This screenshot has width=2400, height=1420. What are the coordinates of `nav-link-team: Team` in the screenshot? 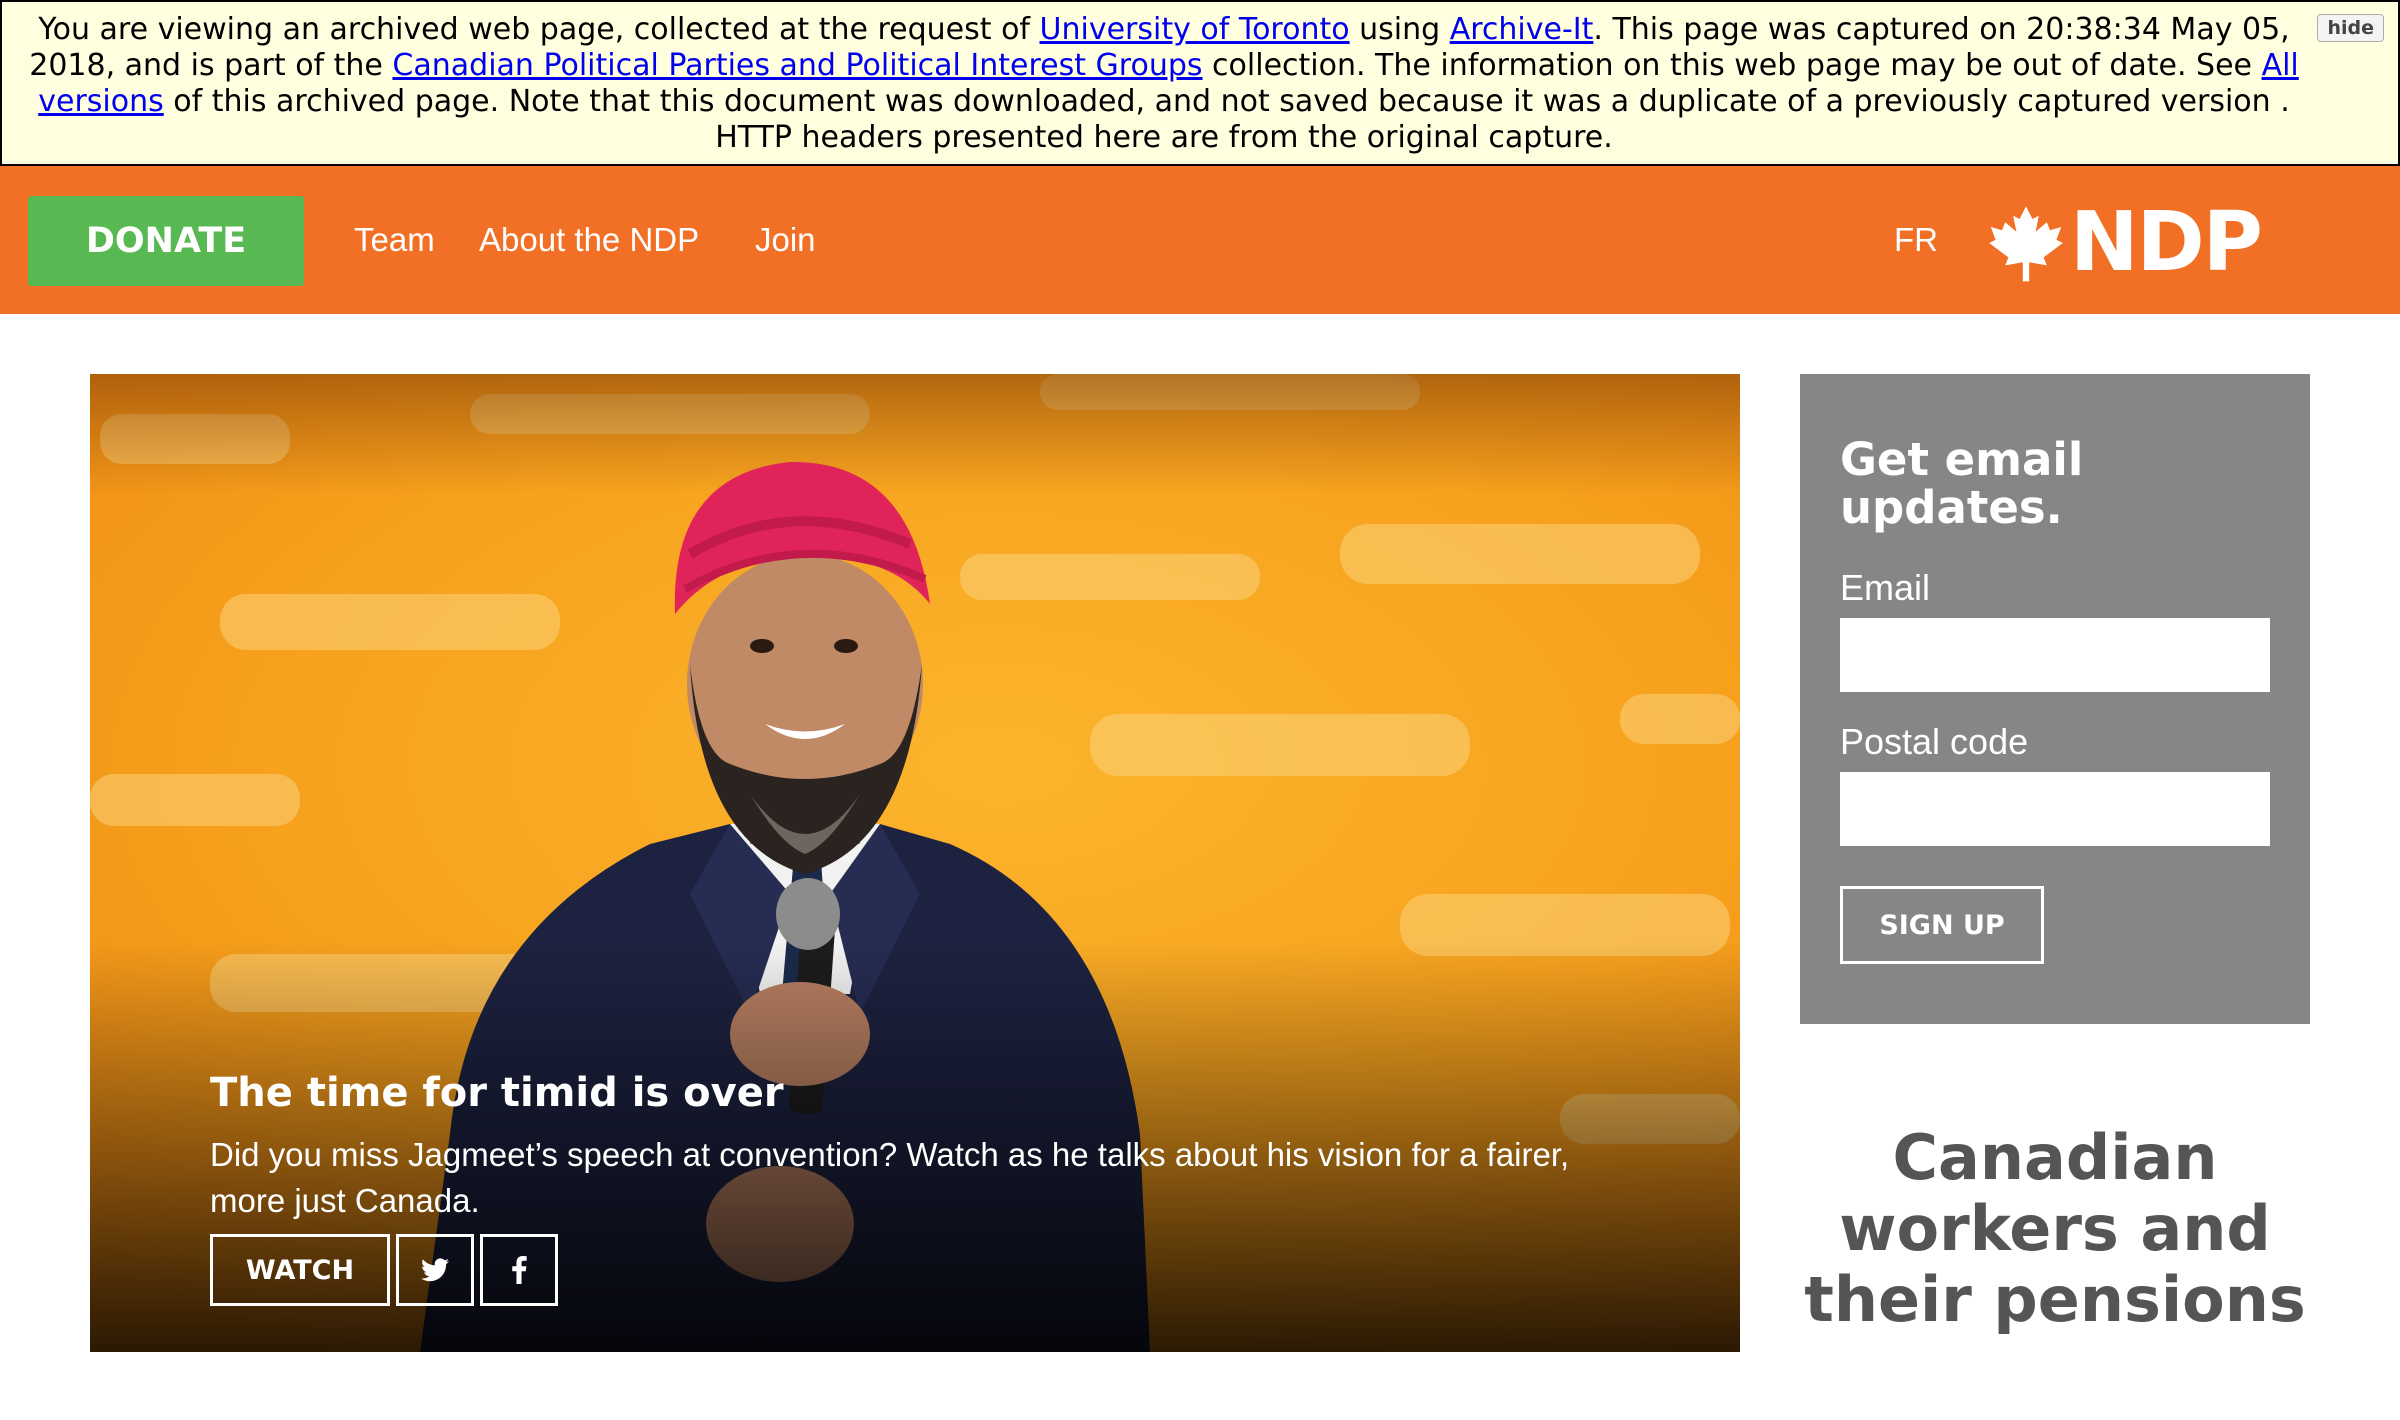 It's located at (394, 240).